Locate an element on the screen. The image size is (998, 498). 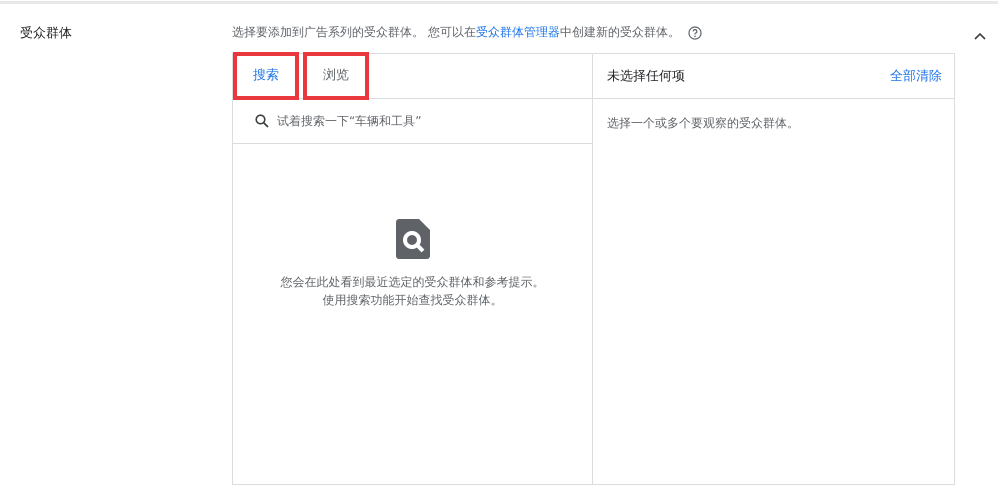
section-description: 选择要添加到广告系列的受众群体。 您可以在受众群体管理器中创建新的受众群体。 is located at coordinates (456, 32).